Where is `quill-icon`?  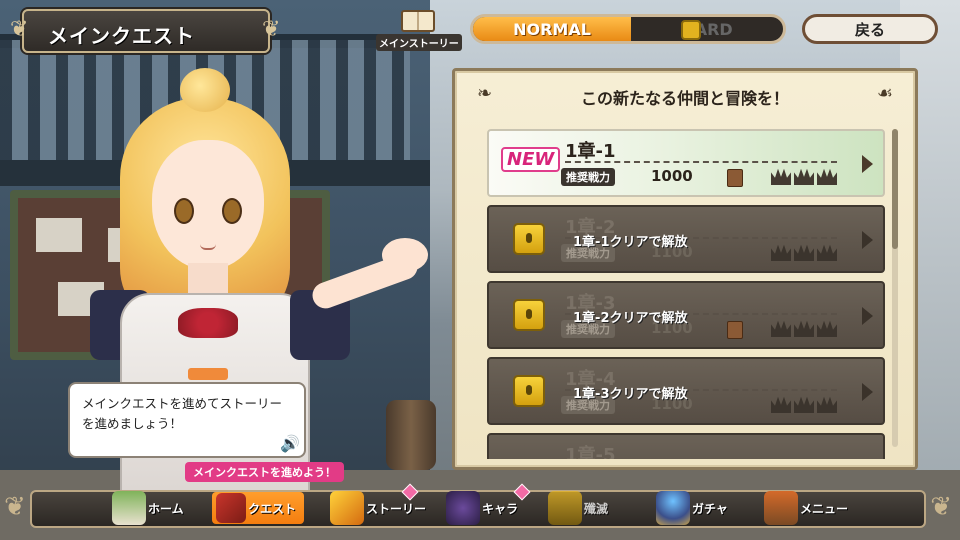
quill-icon is located at coordinates (347, 508).